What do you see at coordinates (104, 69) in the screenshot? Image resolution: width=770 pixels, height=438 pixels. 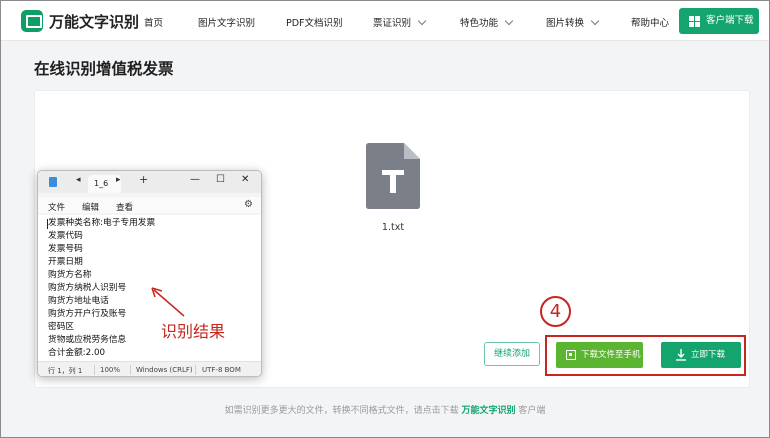 I see `page-title: 在线识别增值税发票` at bounding box center [104, 69].